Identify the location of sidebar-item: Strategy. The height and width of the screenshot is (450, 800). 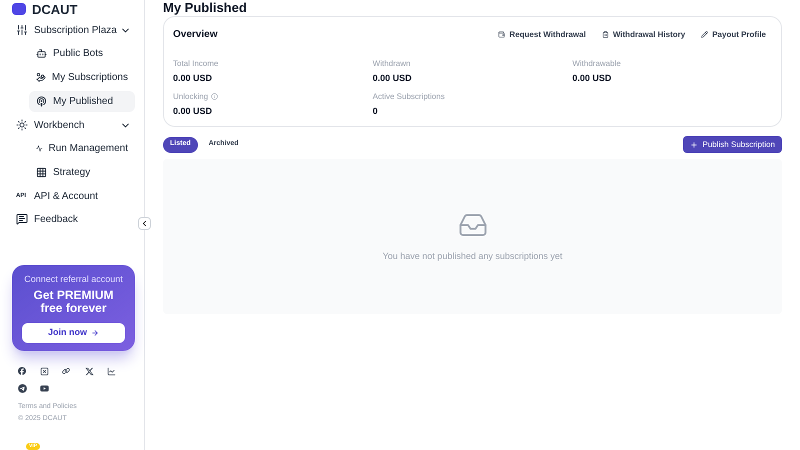
(82, 172).